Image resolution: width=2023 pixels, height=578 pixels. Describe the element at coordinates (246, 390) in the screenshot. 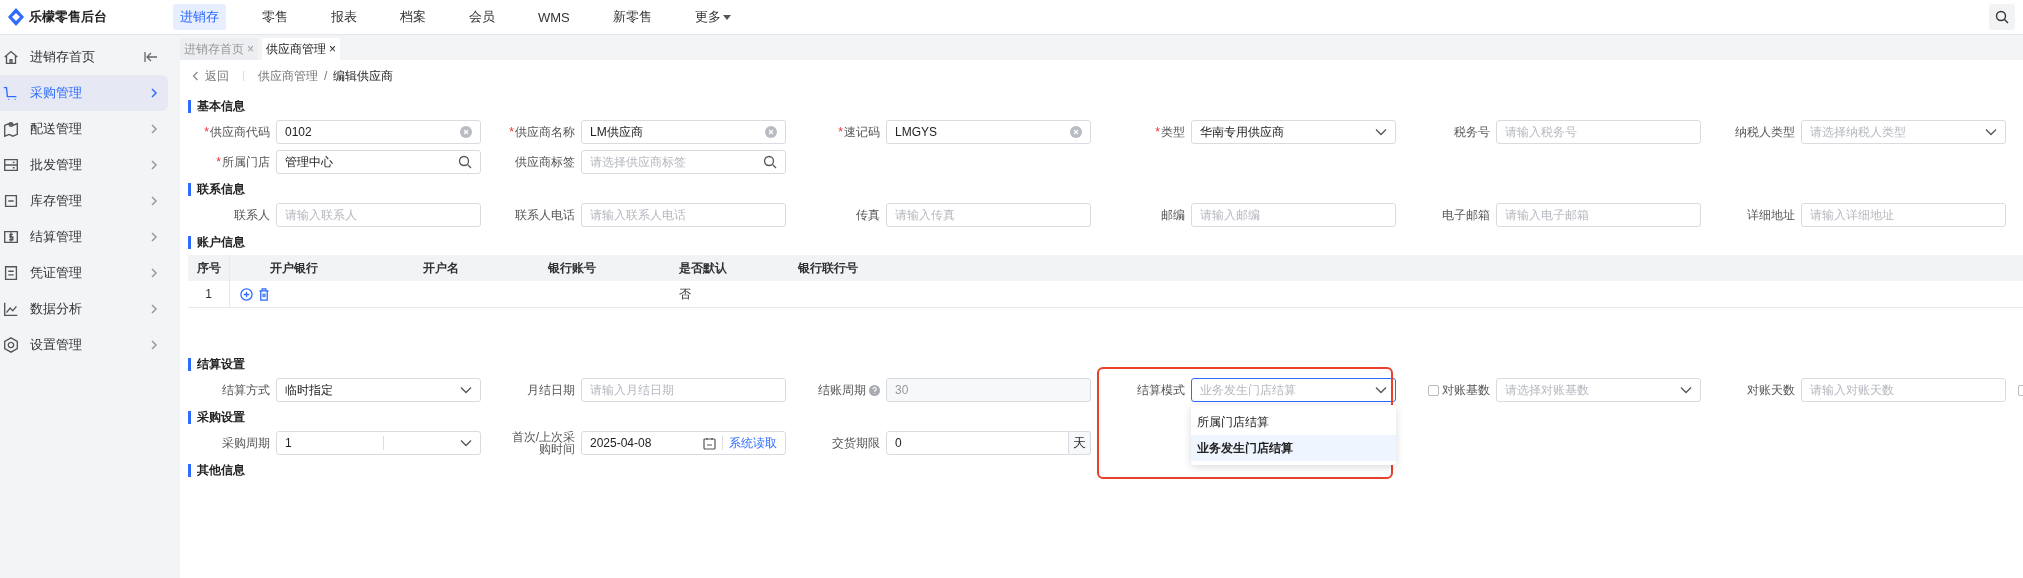

I see `field-label: 结算方式` at that location.